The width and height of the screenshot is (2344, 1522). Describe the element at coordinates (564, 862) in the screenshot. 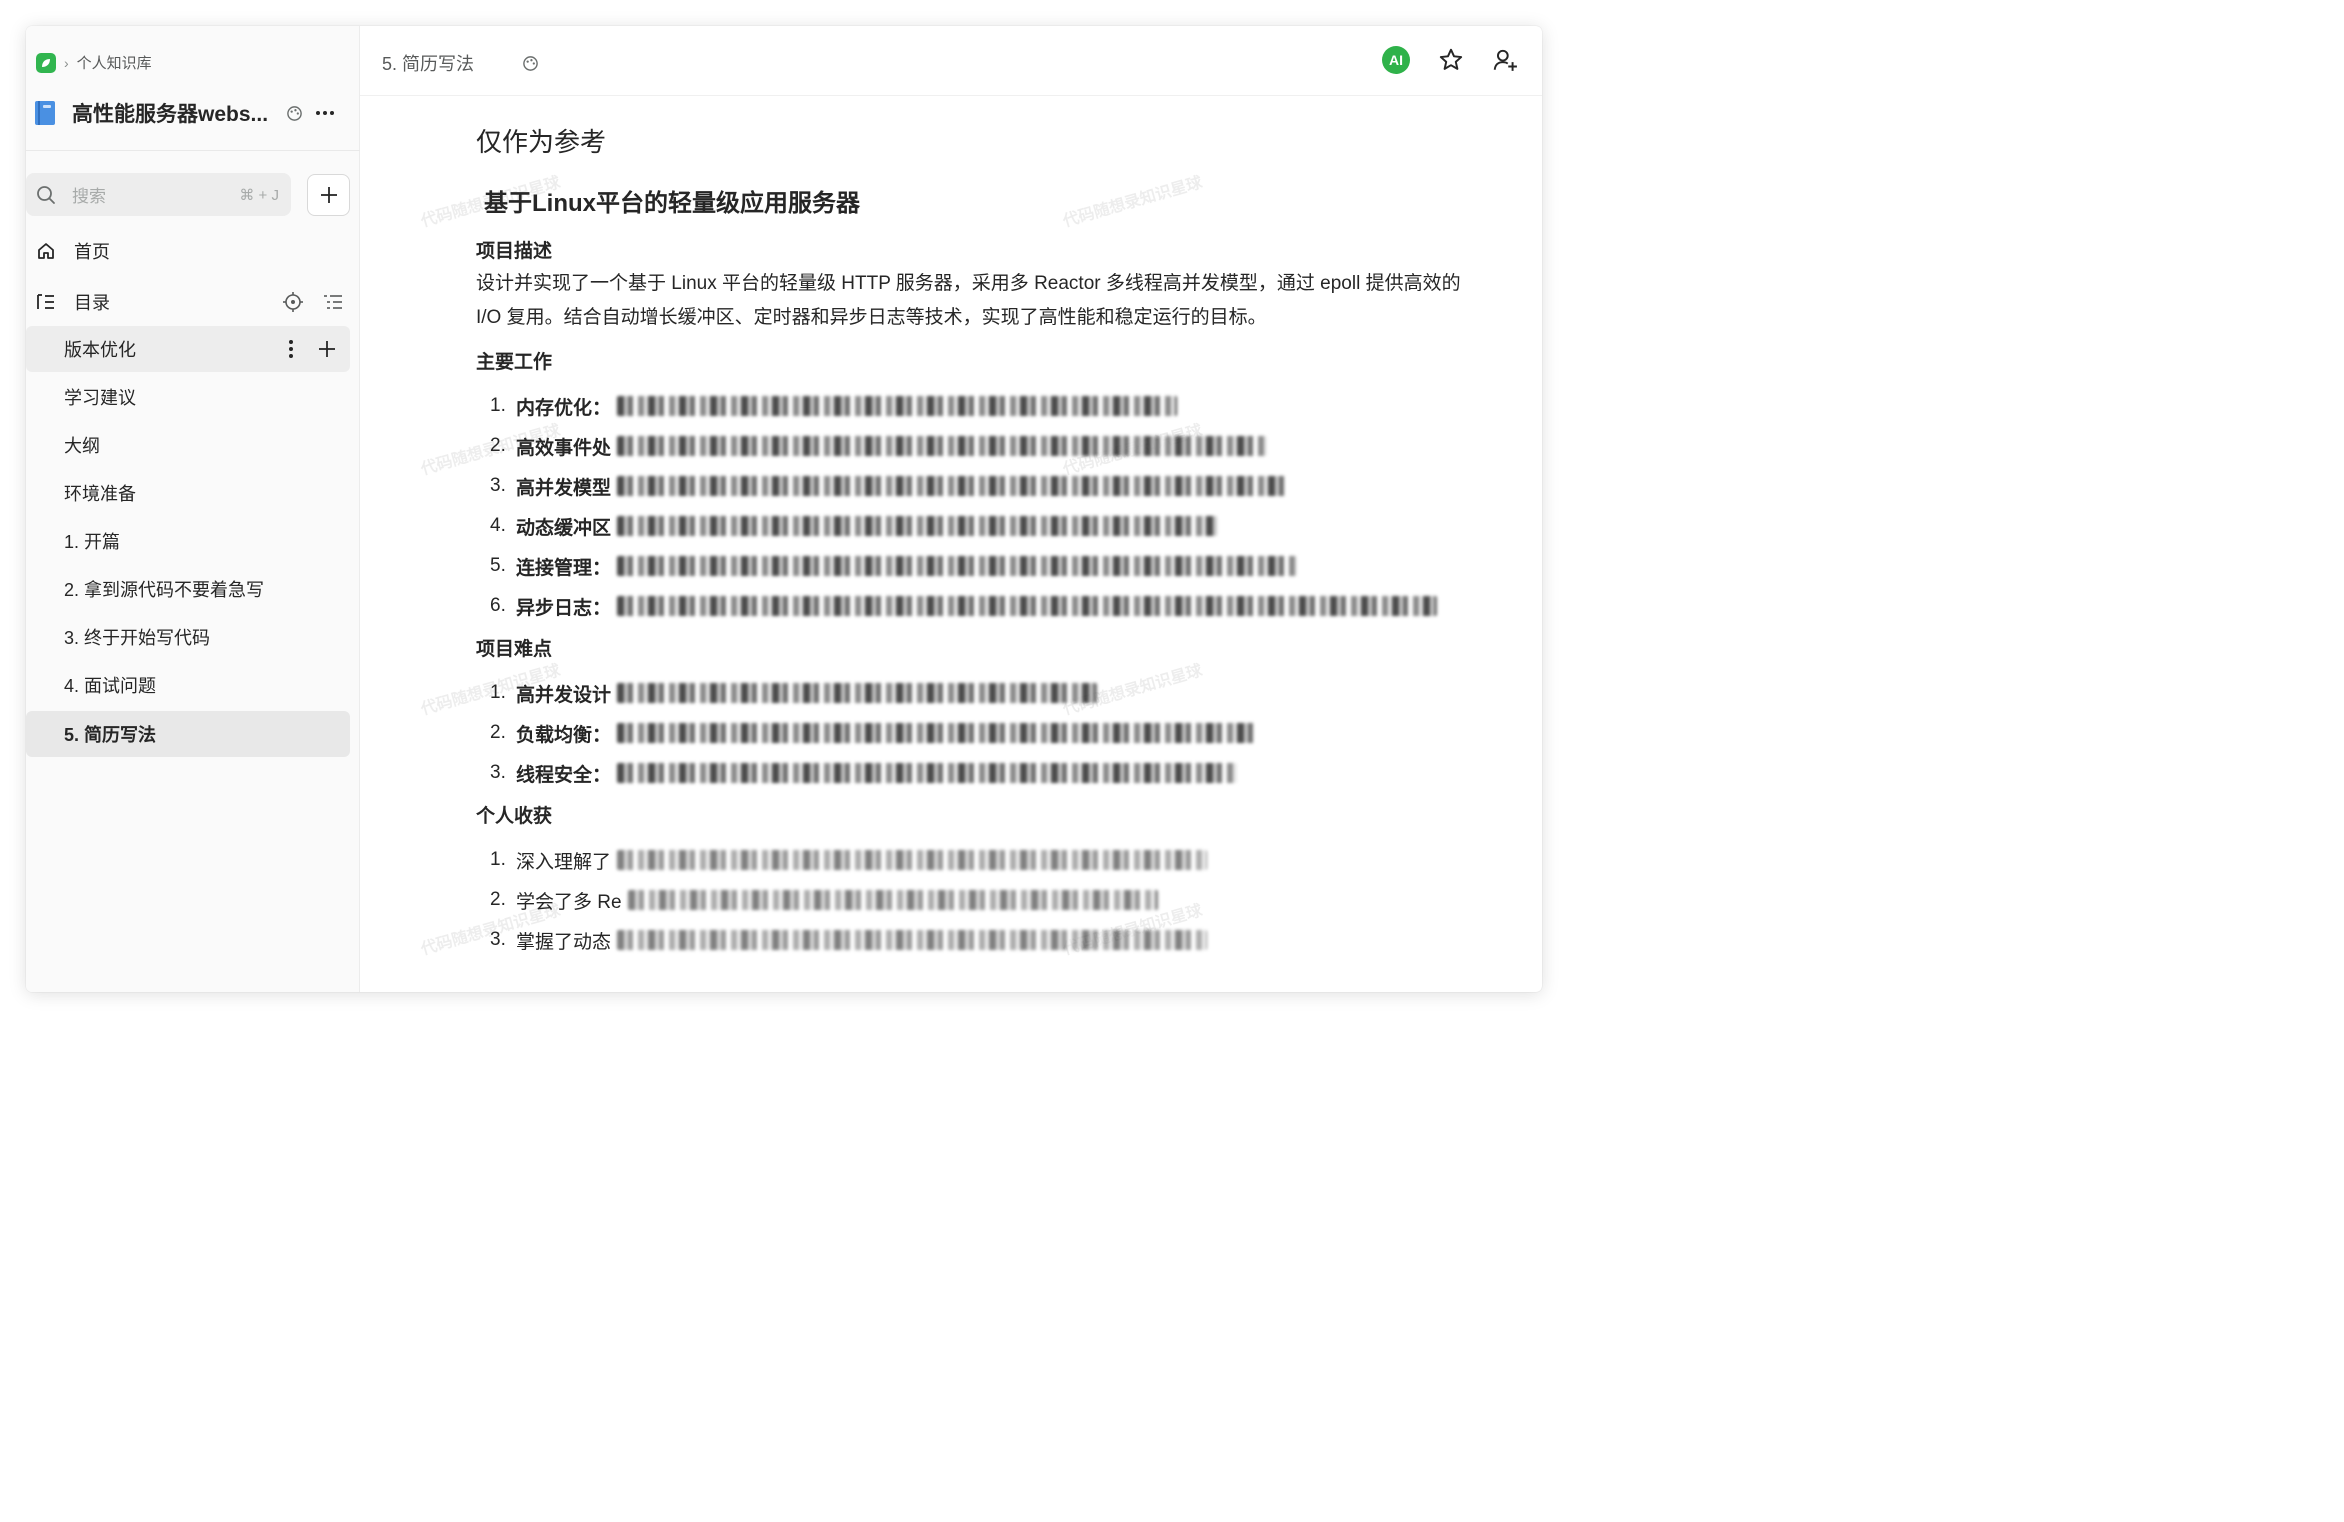

I see `list-item-title: 深入理解了` at that location.